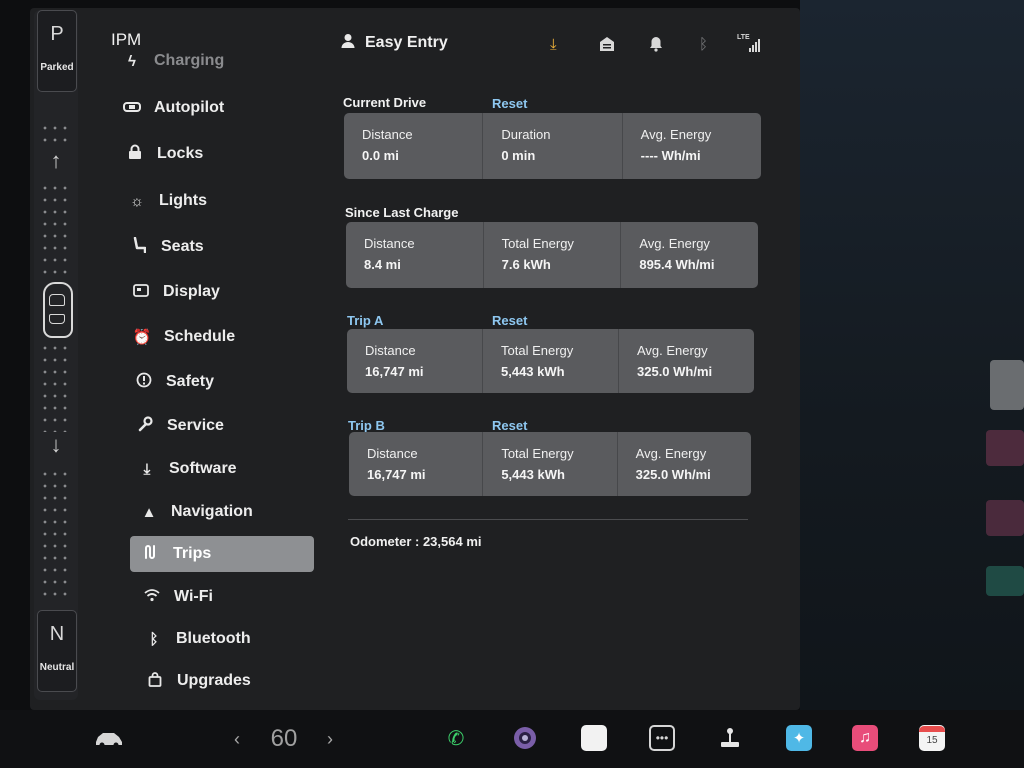 This screenshot has height=768, width=1024. Describe the element at coordinates (284, 739) in the screenshot. I see `climate-temperature: 60` at that location.